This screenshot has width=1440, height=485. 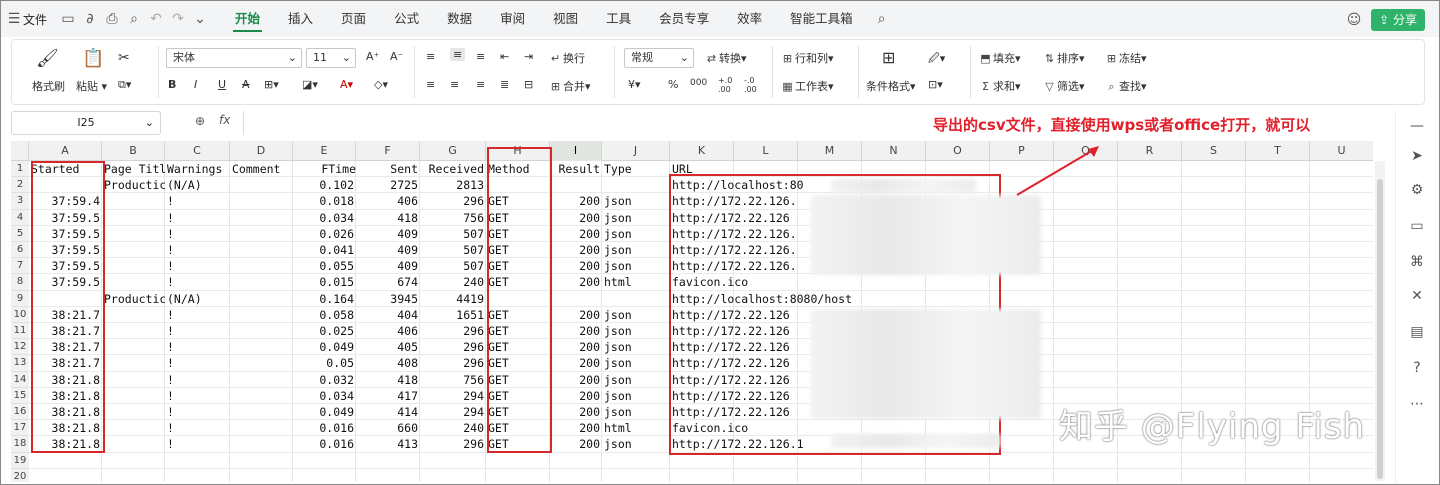 What do you see at coordinates (453, 299) in the screenshot?
I see `cell-g9: 4419` at bounding box center [453, 299].